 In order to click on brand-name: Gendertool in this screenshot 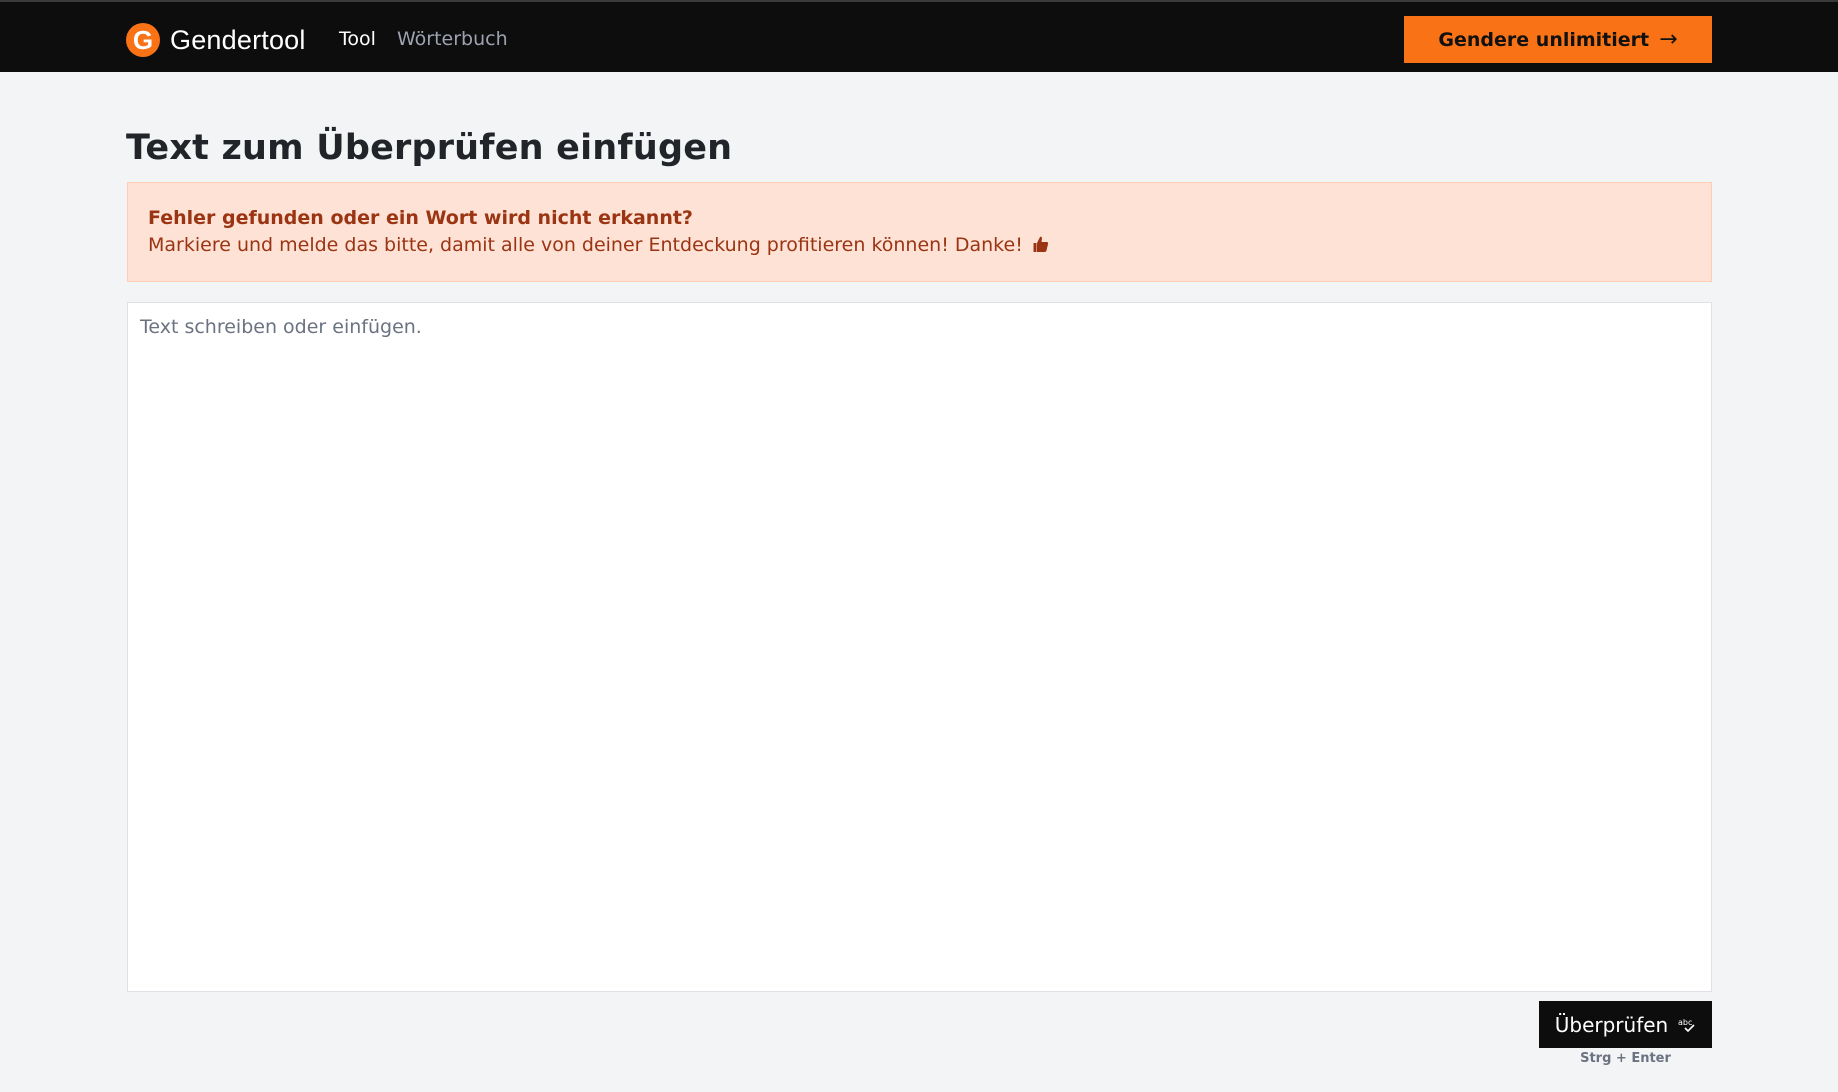, I will do `click(238, 40)`.